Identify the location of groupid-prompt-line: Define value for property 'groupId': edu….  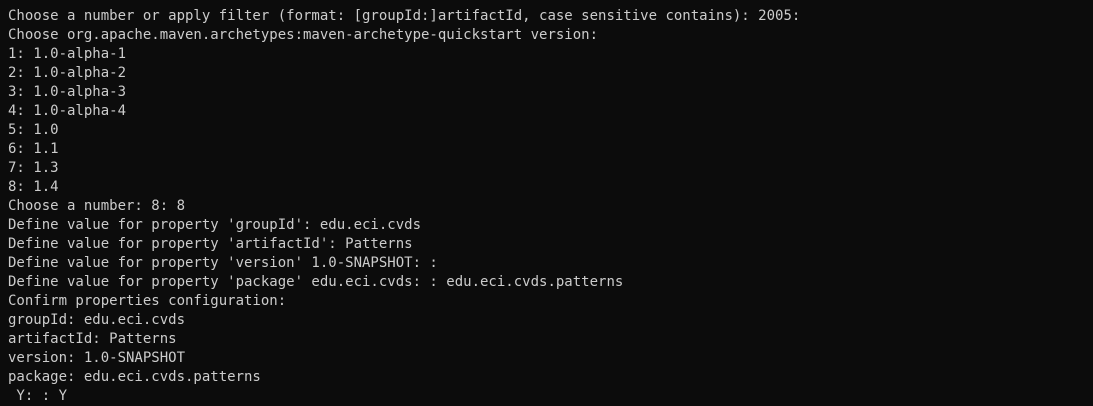
(215, 225).